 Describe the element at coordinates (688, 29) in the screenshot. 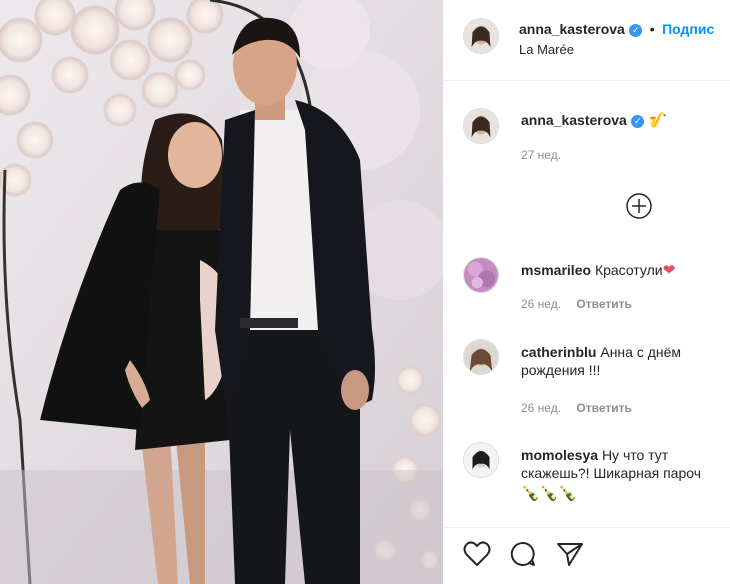

I see `follow-button: Подпис` at that location.